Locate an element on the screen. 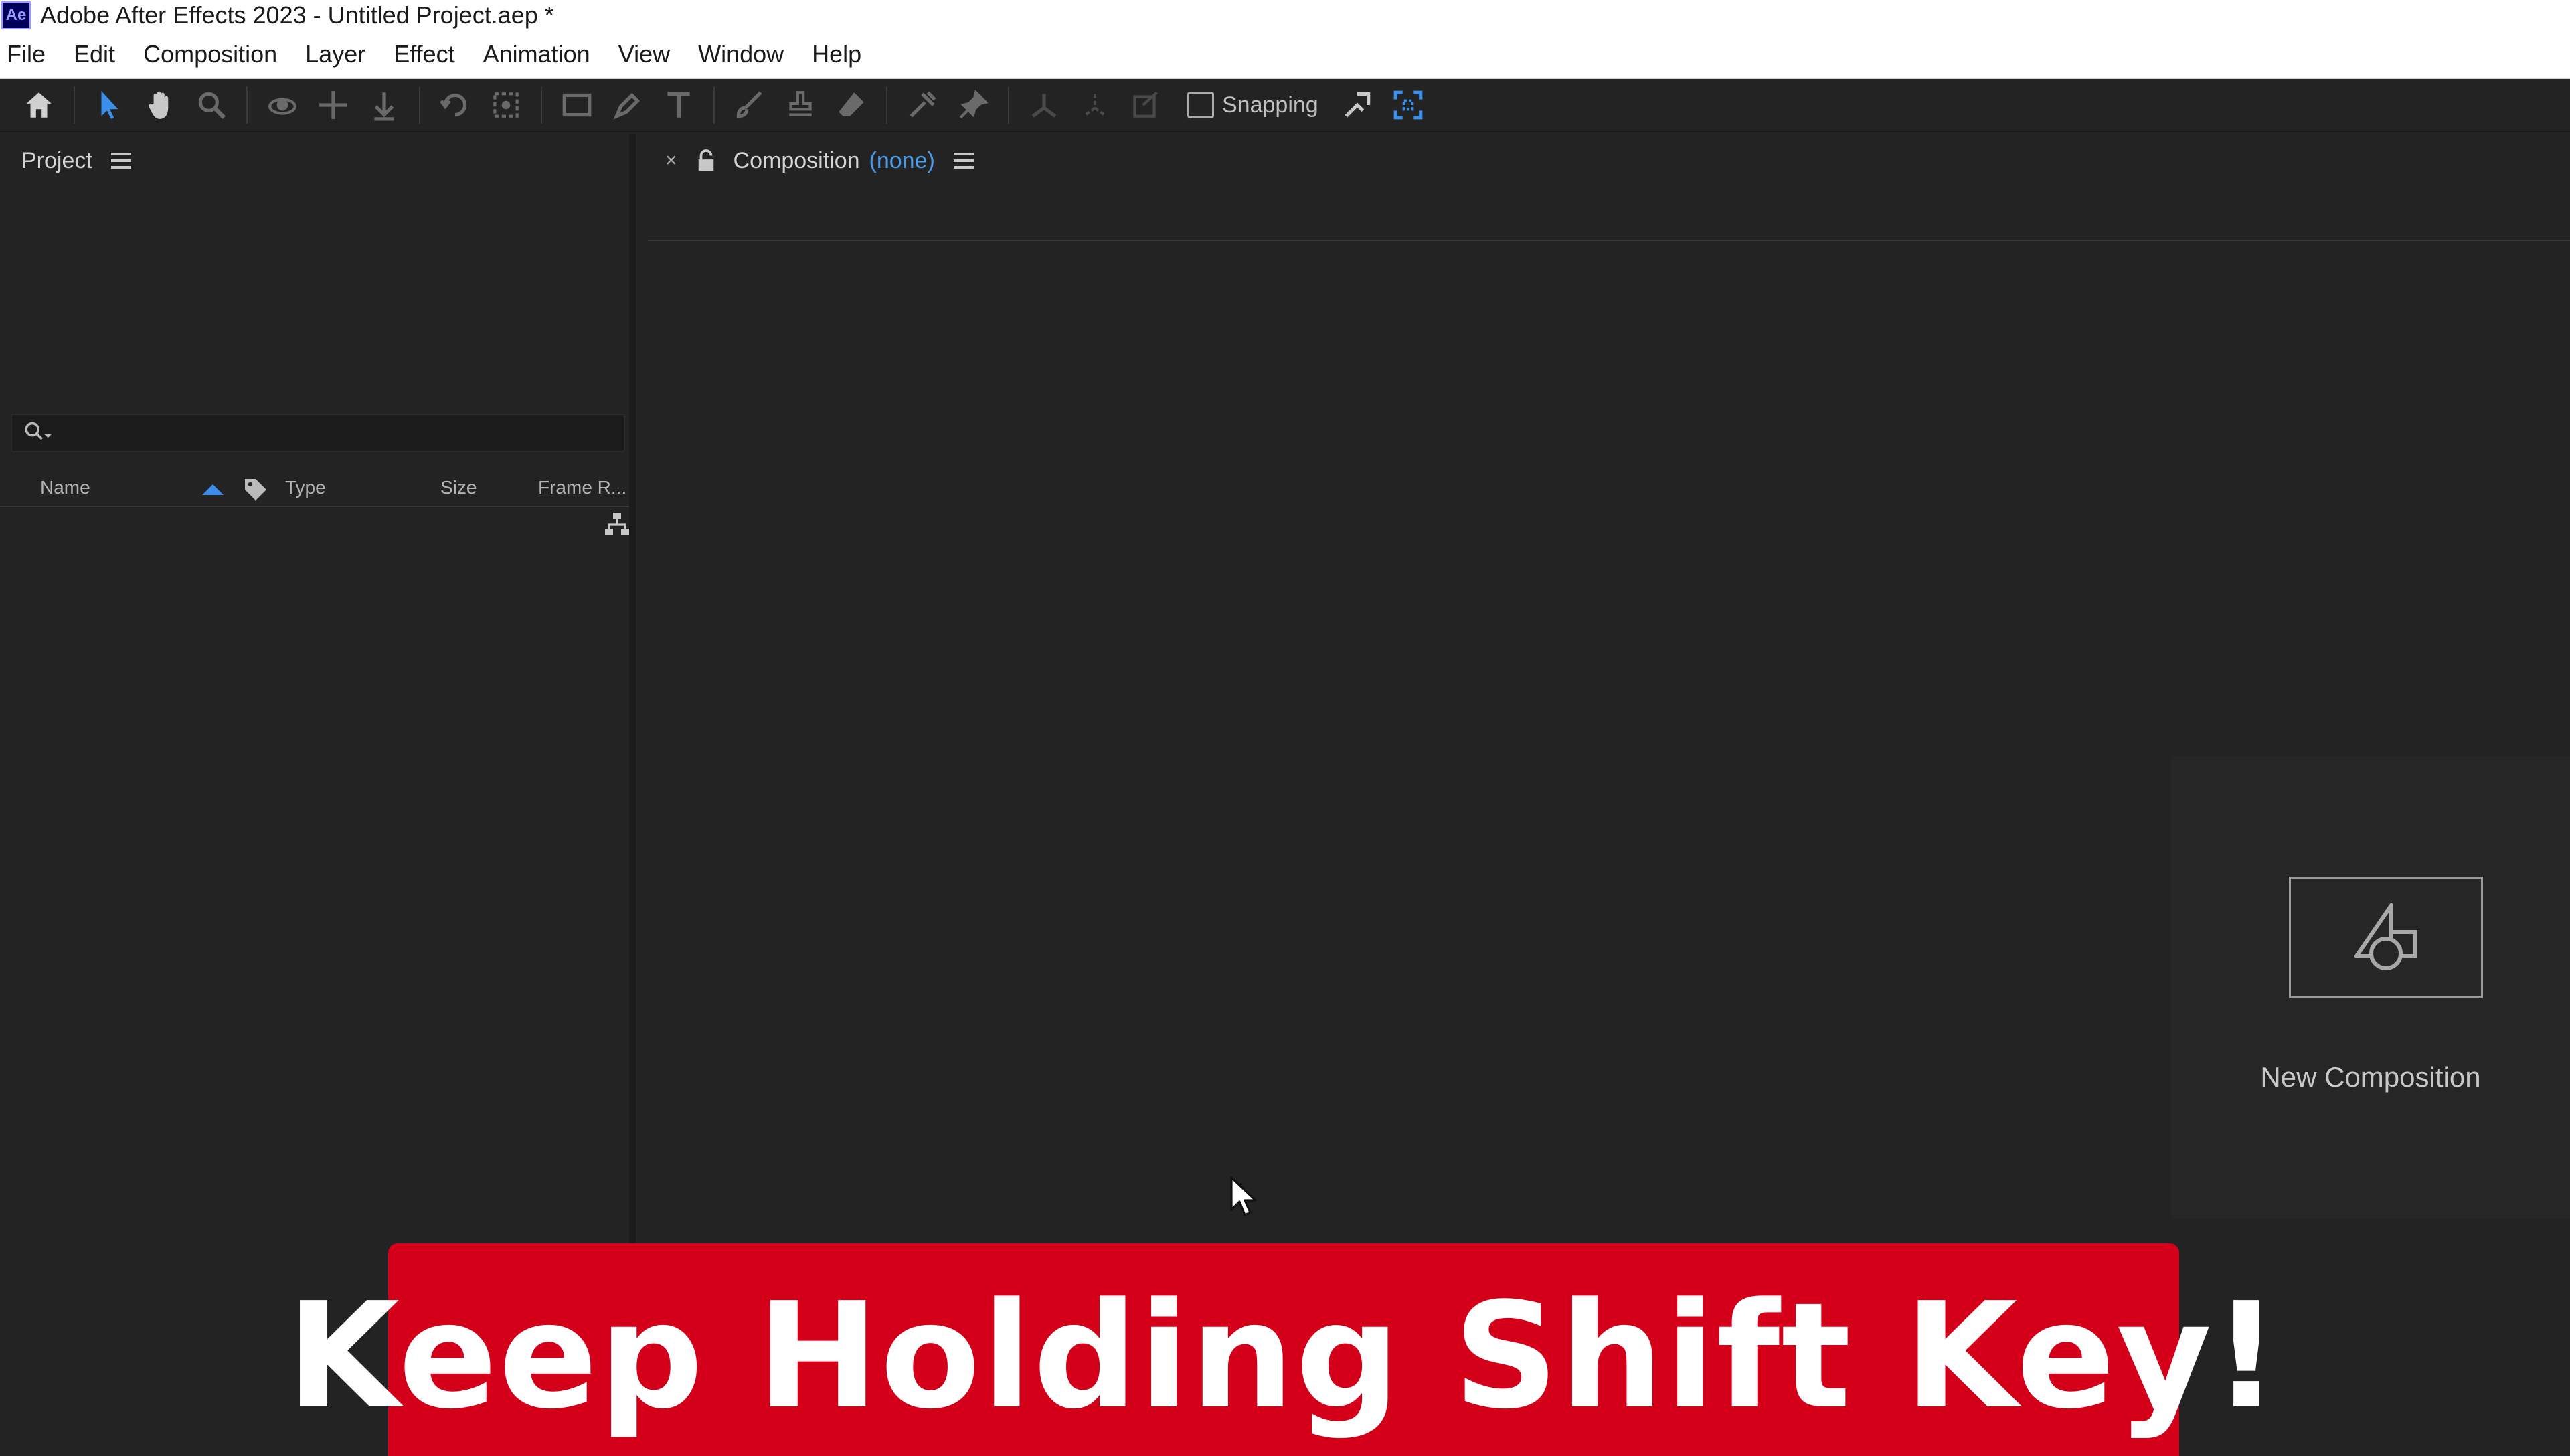 This screenshot has height=1456, width=2570. move-cross-icon is located at coordinates (333, 105).